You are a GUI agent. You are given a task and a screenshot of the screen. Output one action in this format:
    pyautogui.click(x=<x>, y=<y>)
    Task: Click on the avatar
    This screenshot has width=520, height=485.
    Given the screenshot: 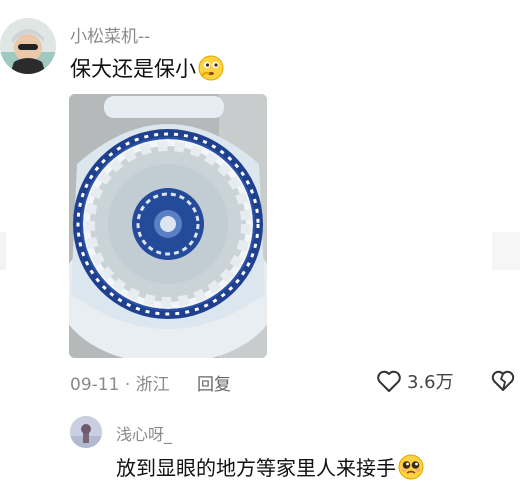 What is the action you would take?
    pyautogui.click(x=28, y=46)
    